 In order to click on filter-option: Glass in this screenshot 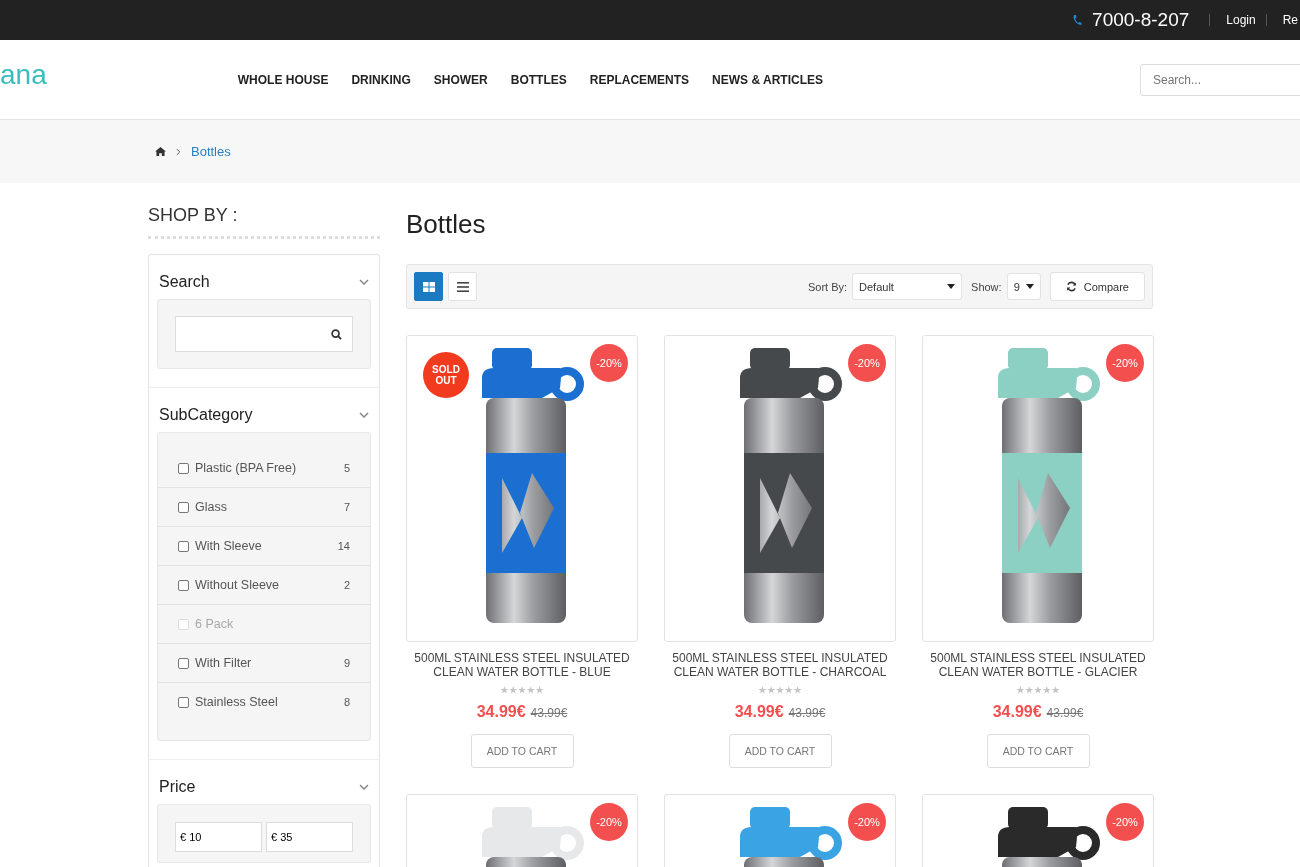, I will do `click(269, 507)`.